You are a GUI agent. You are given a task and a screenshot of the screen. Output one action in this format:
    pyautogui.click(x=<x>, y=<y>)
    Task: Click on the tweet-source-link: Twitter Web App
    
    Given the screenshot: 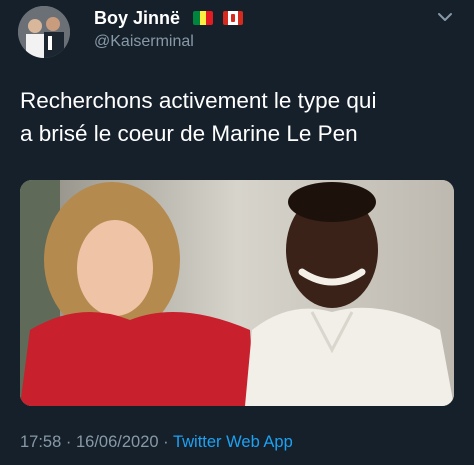 What is the action you would take?
    pyautogui.click(x=233, y=442)
    